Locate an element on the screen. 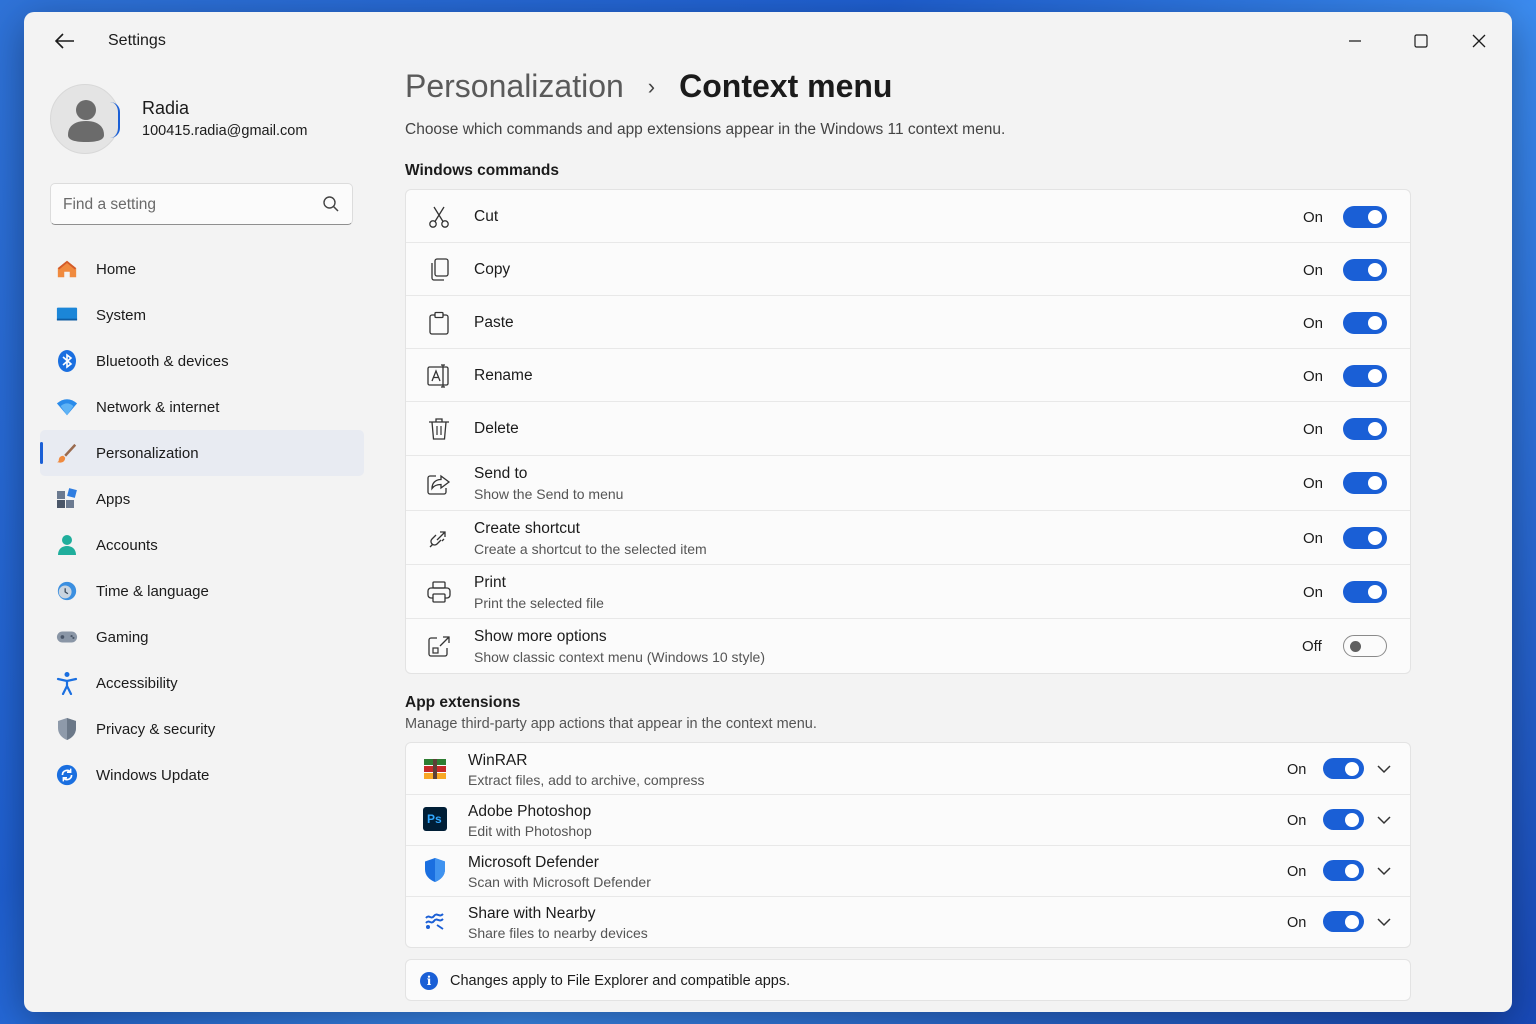 The image size is (1536, 1024). sidebar-item-privacy: Privacy & security is located at coordinates (202, 729).